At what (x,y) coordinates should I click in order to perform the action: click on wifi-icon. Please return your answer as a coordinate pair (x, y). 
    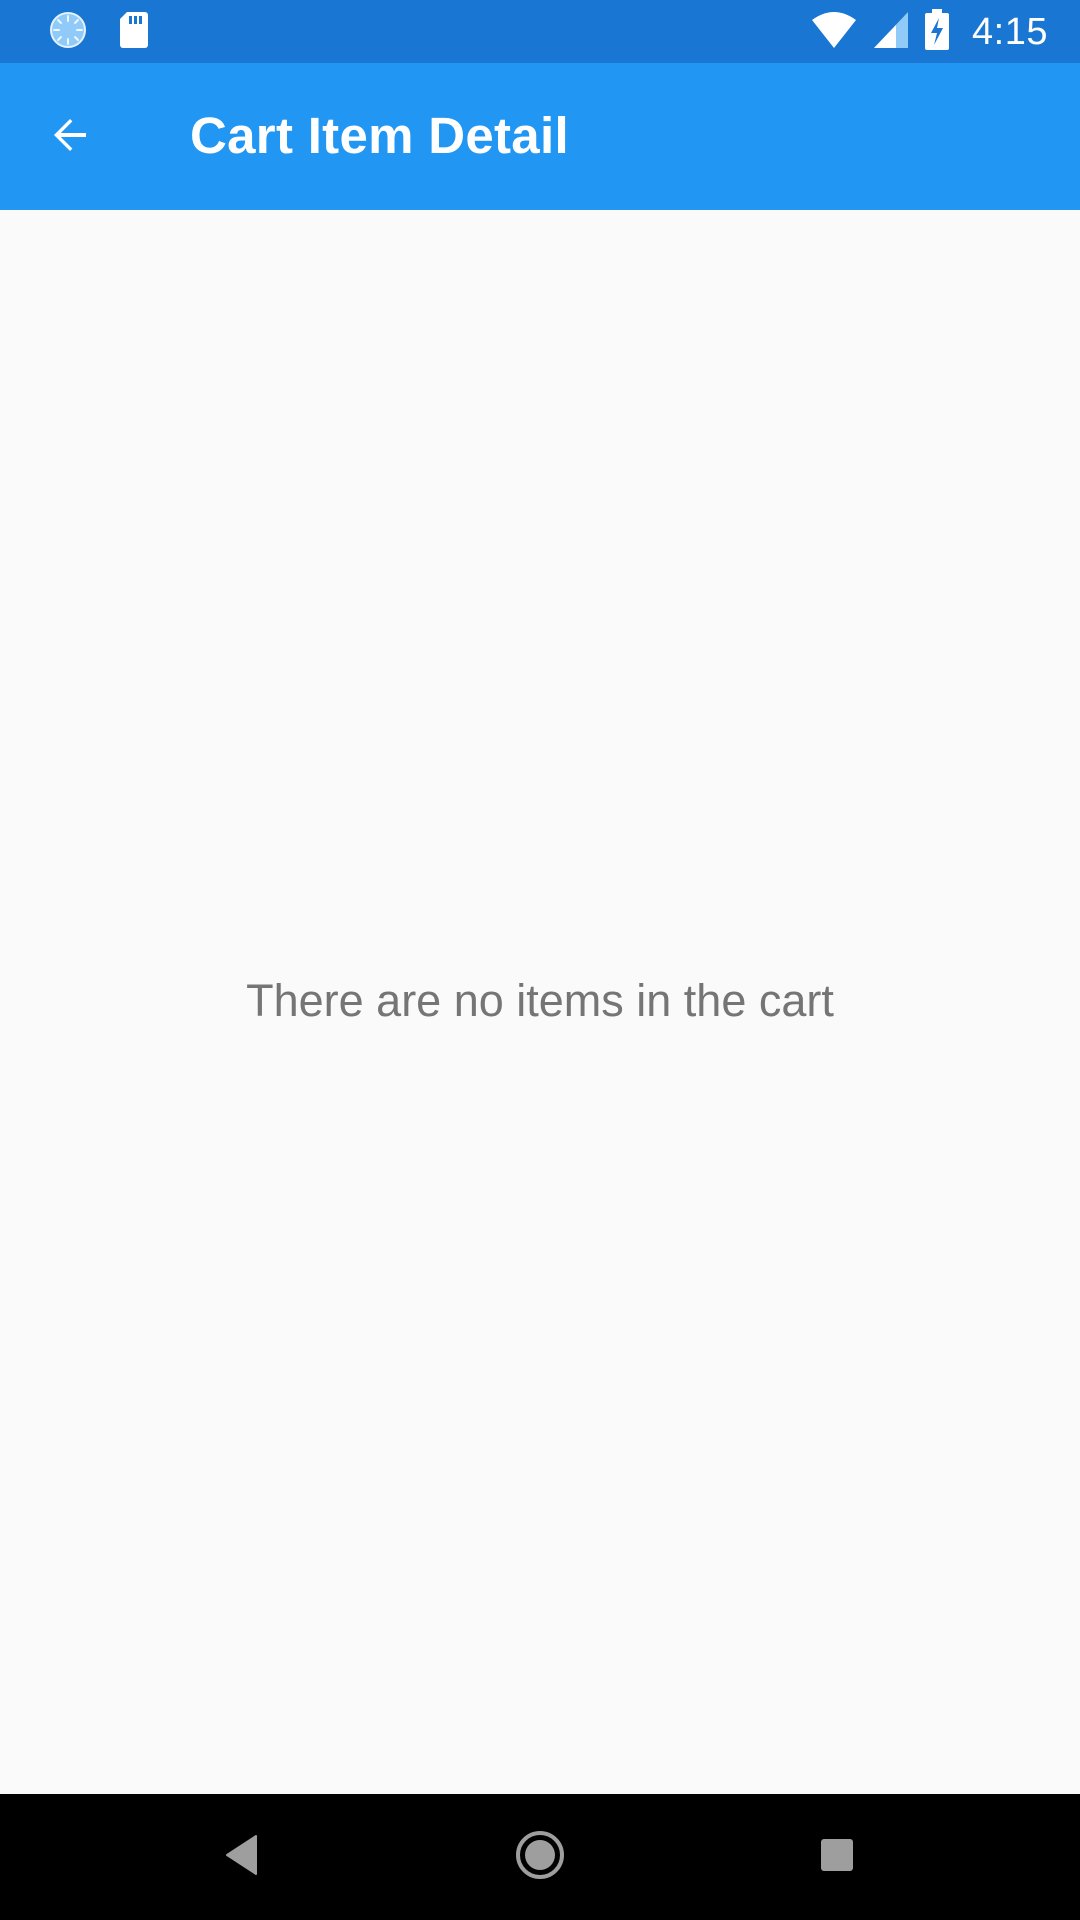
    Looking at the image, I should click on (834, 32).